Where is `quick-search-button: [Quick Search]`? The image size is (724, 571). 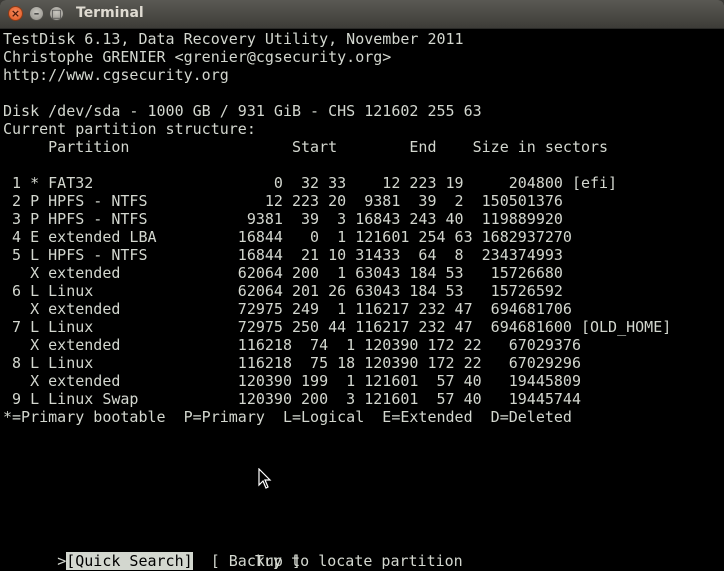
quick-search-button: [Quick Search] is located at coordinates (129, 561).